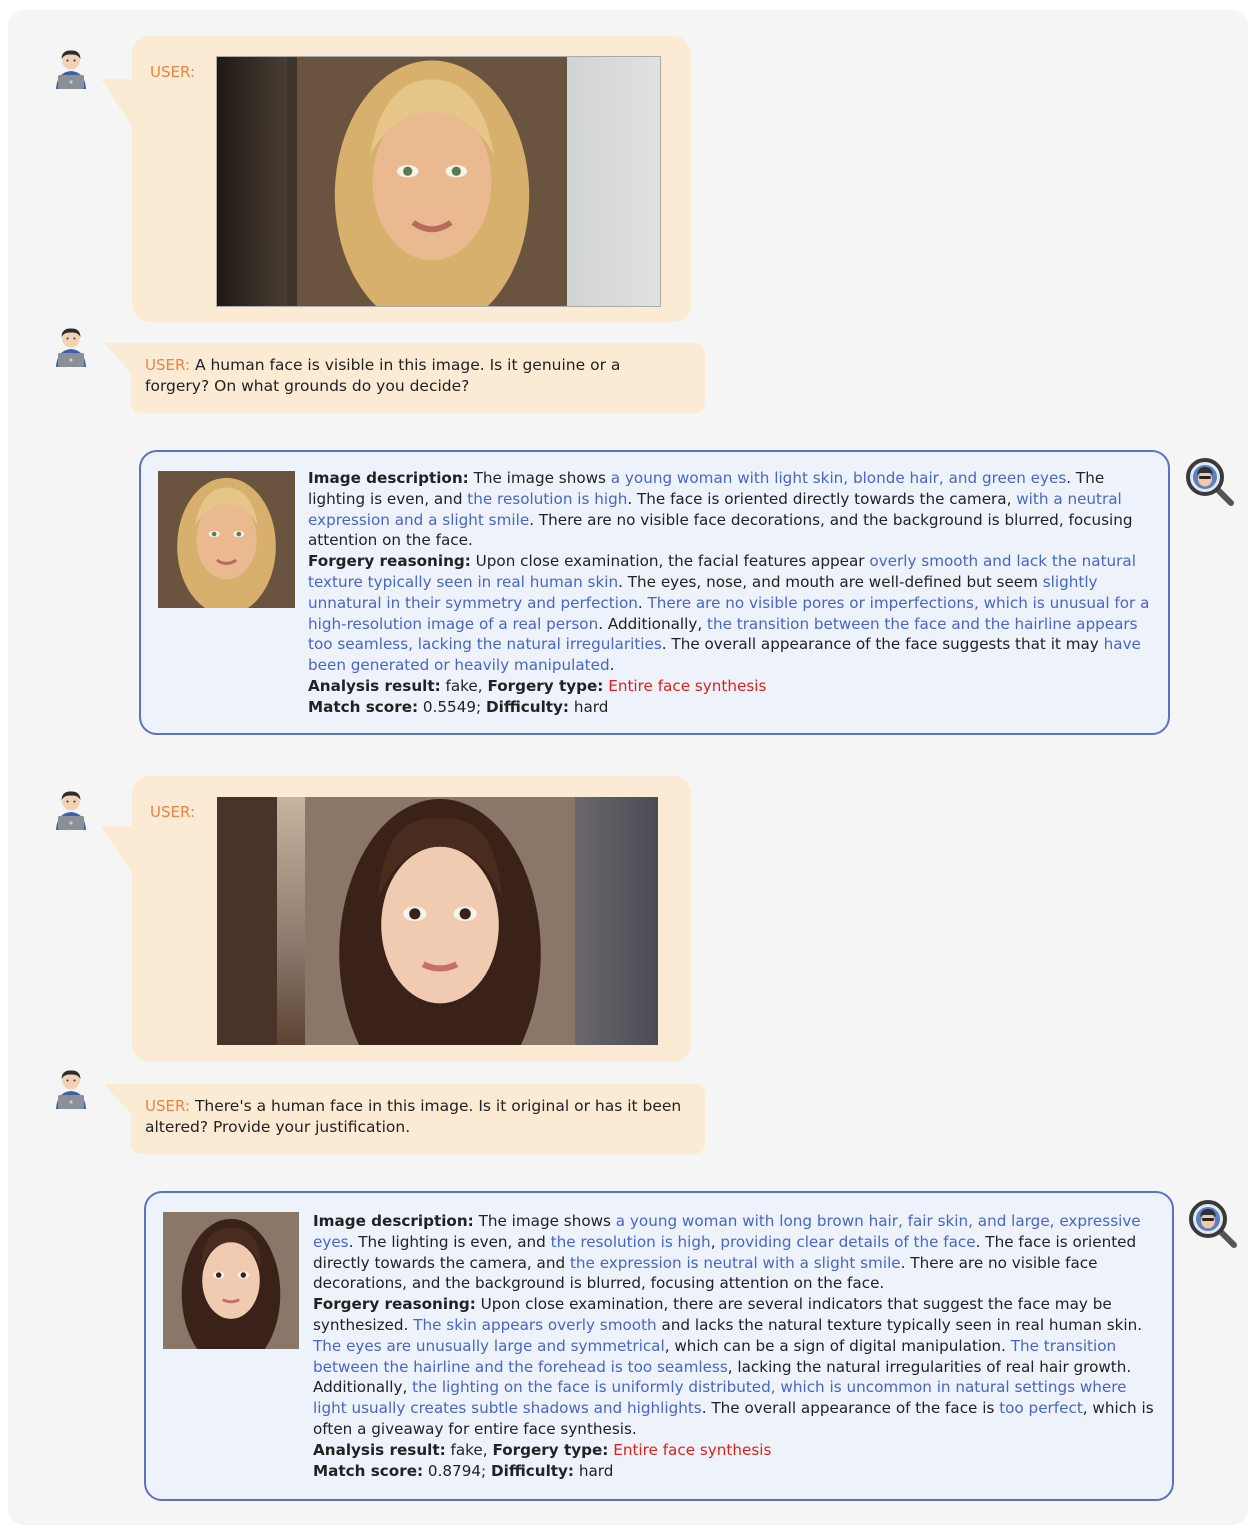 Image resolution: width=1248 pixels, height=1530 pixels. Describe the element at coordinates (463, 1470) in the screenshot. I see `match-score-line: Match score: 0.8794; Difficulty: hard` at that location.